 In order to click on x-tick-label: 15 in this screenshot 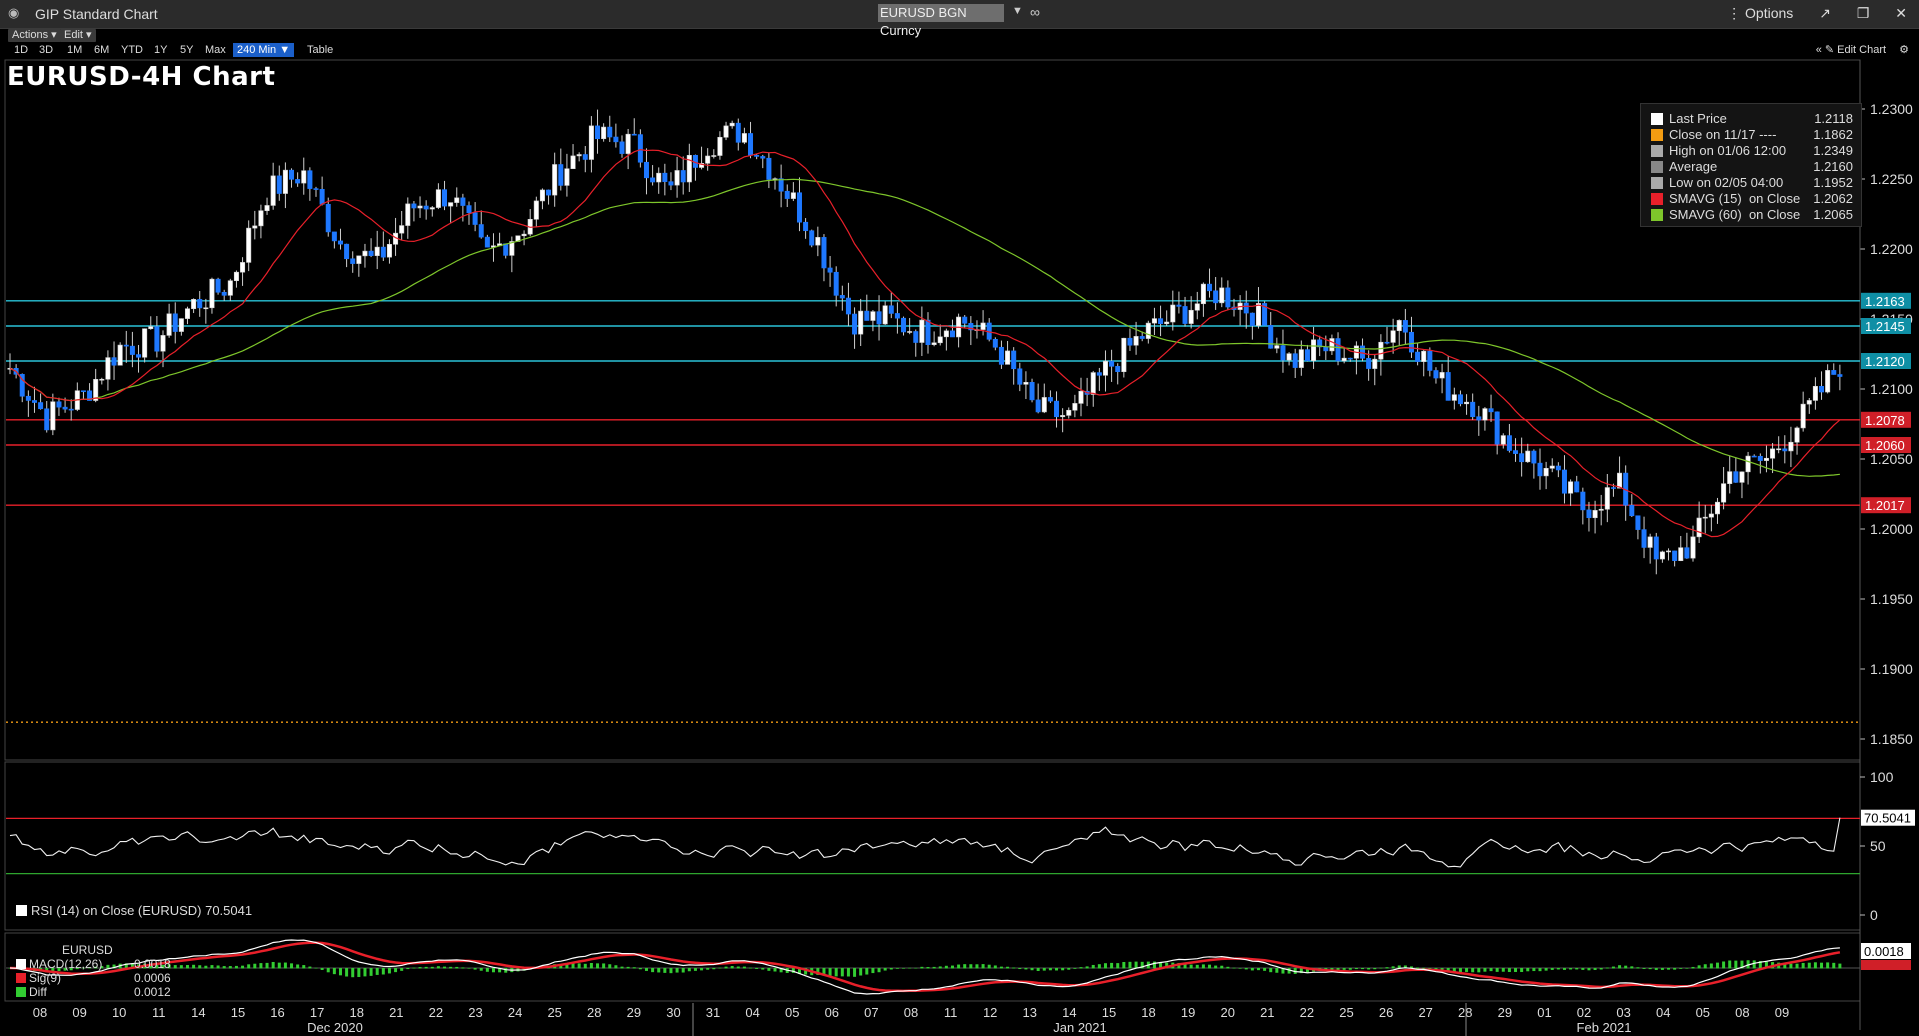, I will do `click(238, 1012)`.